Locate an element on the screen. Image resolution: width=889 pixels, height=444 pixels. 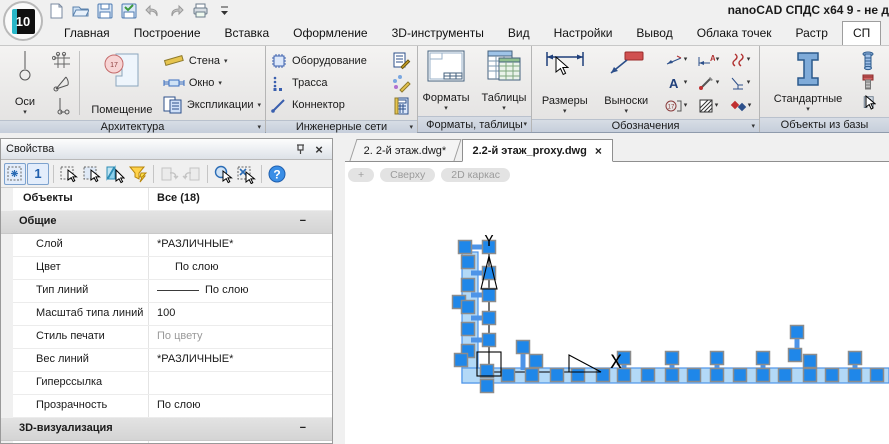
ucs-y-label: Y is located at coordinates (488, 241).